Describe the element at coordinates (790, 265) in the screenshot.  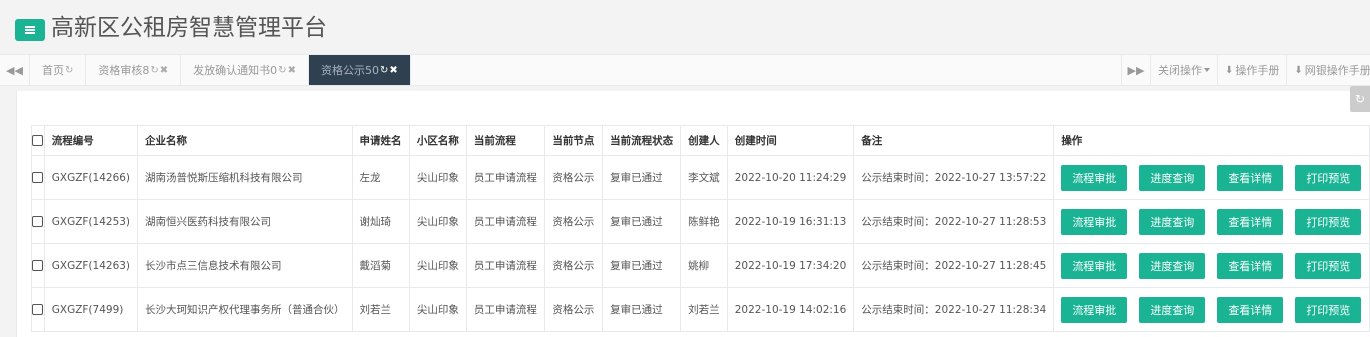
I see `cell-created-time: 2022-10-19 17:34:20` at that location.